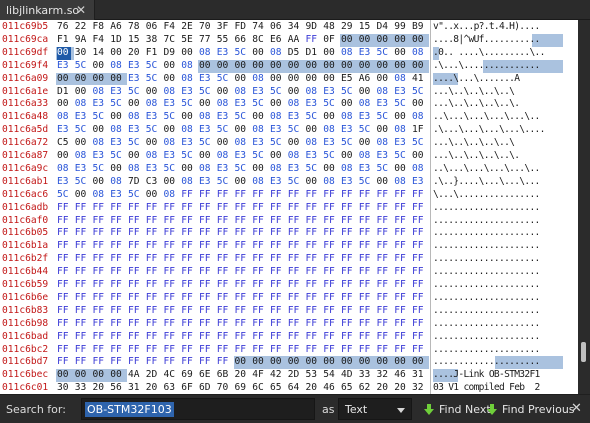  I want to click on hex-byte: 4D, so click(349, 375).